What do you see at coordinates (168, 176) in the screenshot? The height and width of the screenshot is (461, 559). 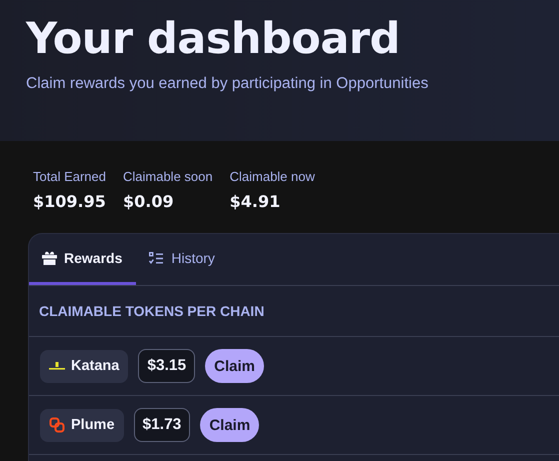 I see `stat-label: Claimable soon` at bounding box center [168, 176].